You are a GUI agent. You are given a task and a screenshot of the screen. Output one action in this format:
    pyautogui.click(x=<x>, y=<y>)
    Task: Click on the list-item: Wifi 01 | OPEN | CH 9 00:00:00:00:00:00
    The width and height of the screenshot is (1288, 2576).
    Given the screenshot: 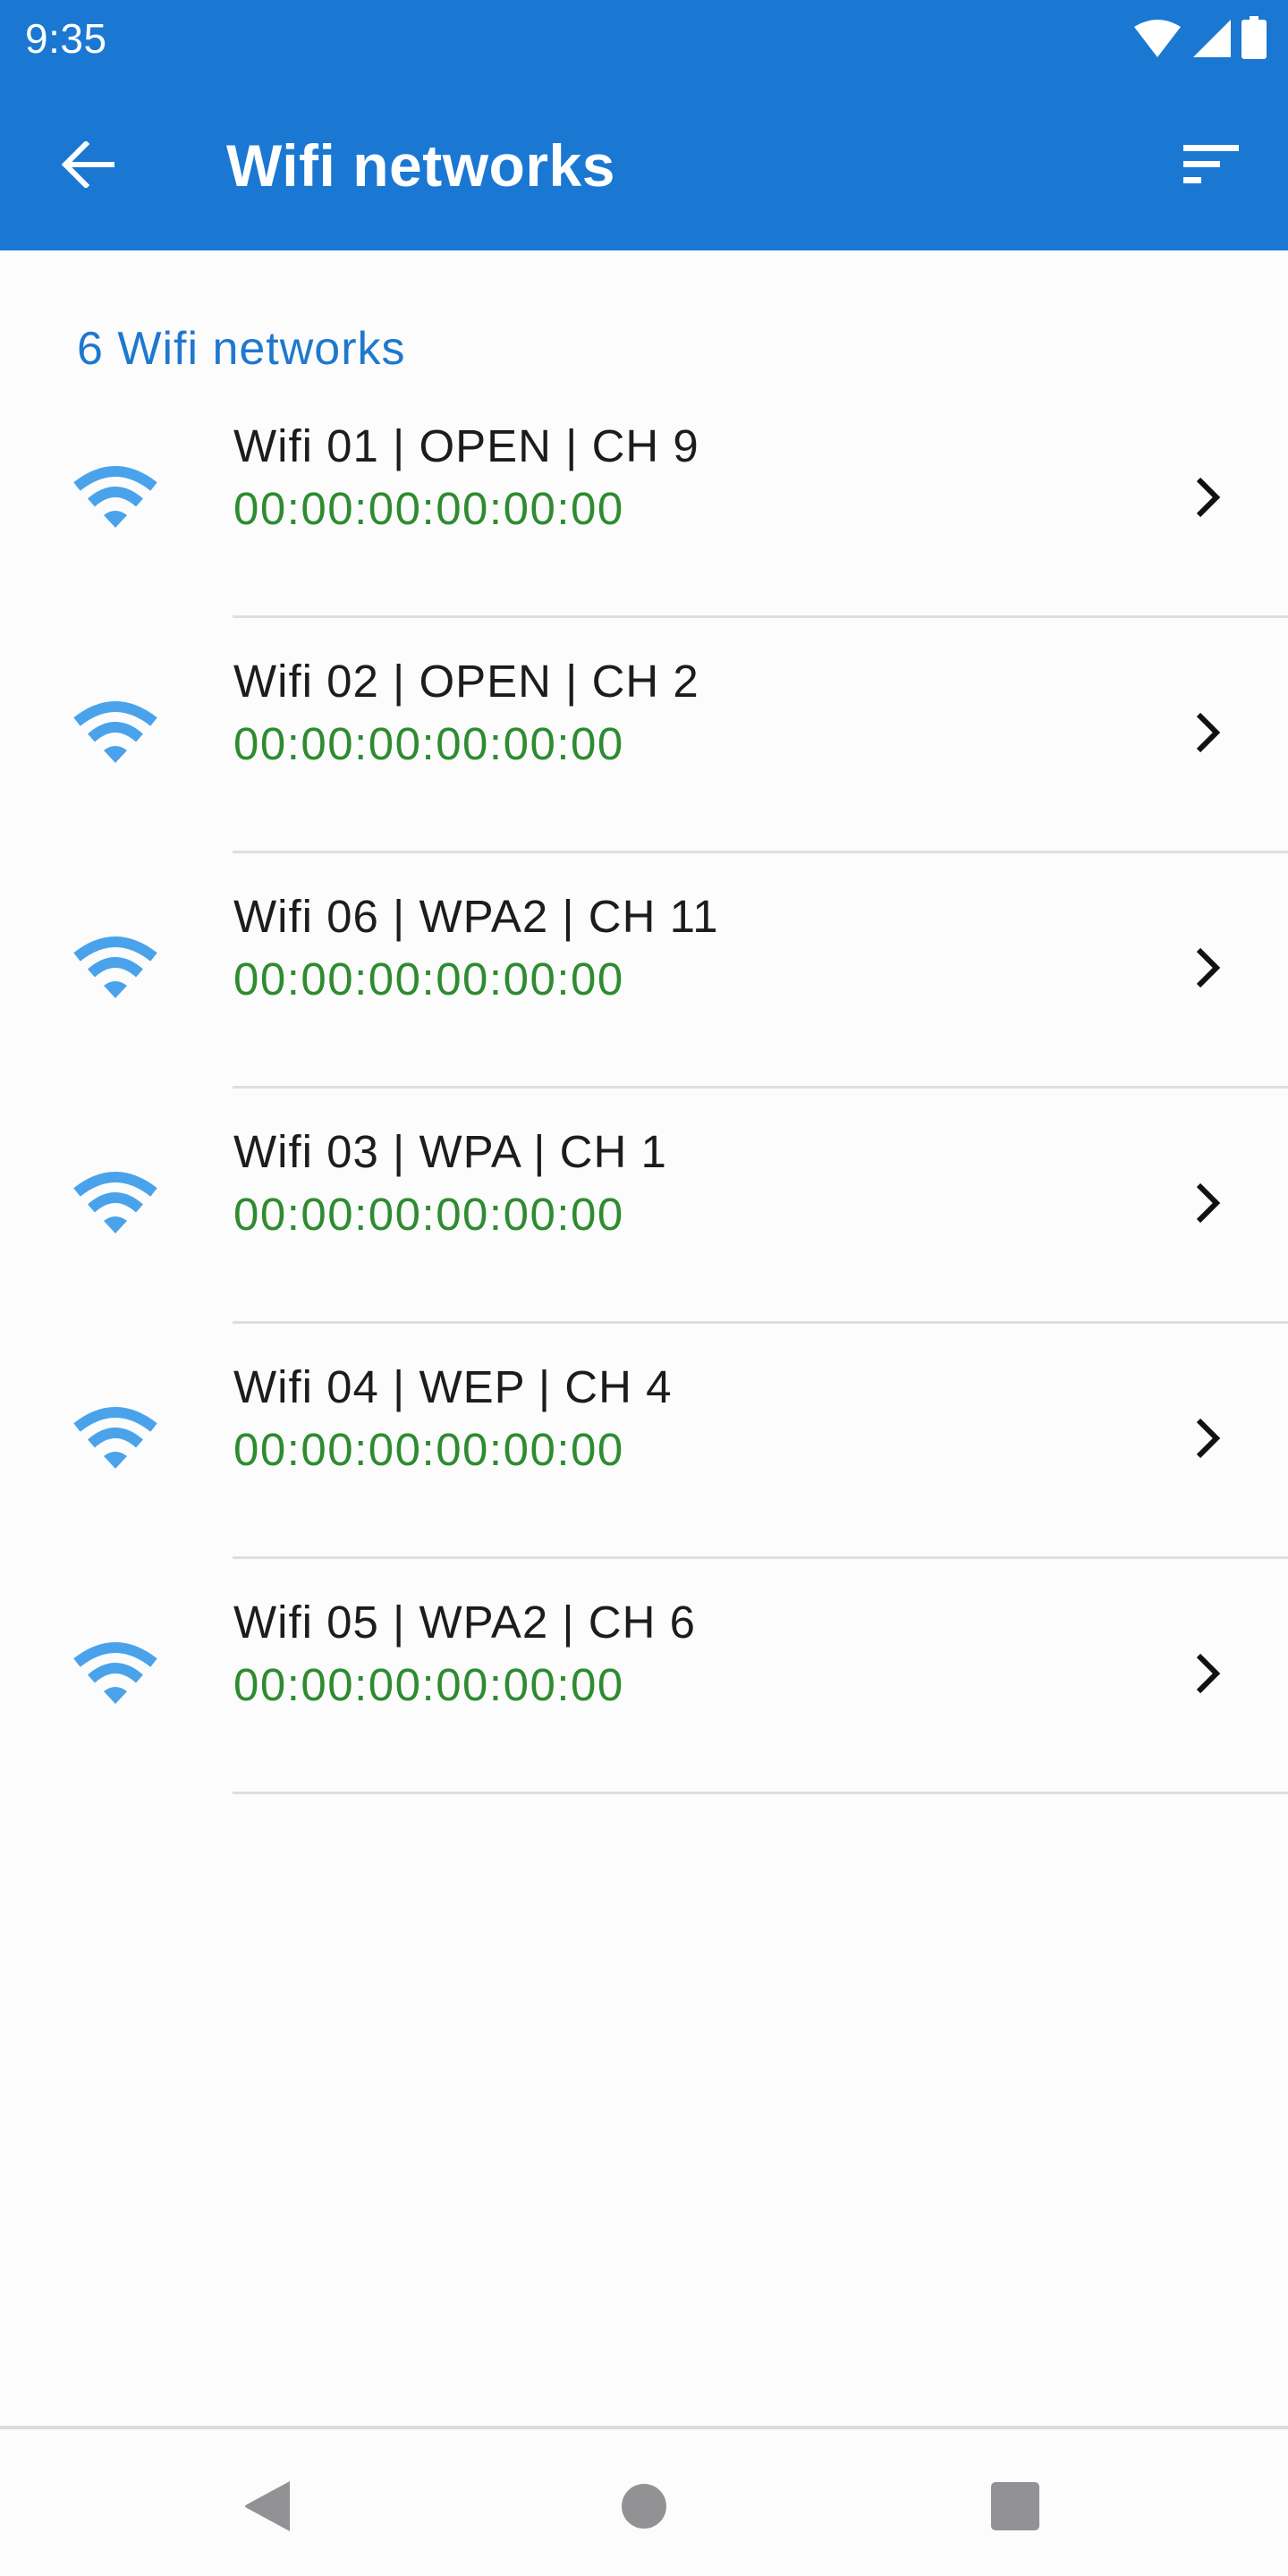 What is the action you would take?
    pyautogui.click(x=644, y=500)
    